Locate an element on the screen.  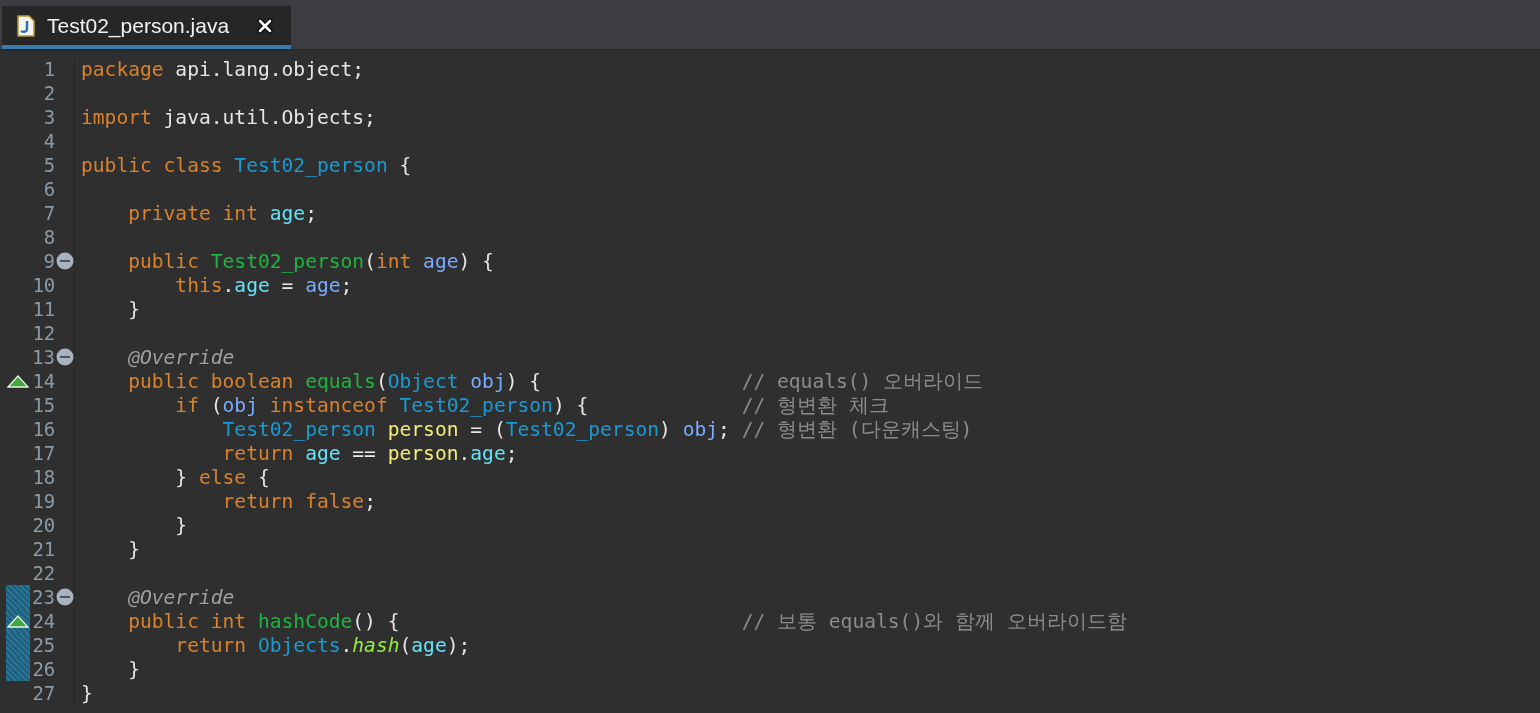
line-number: 24 is located at coordinates (43, 621).